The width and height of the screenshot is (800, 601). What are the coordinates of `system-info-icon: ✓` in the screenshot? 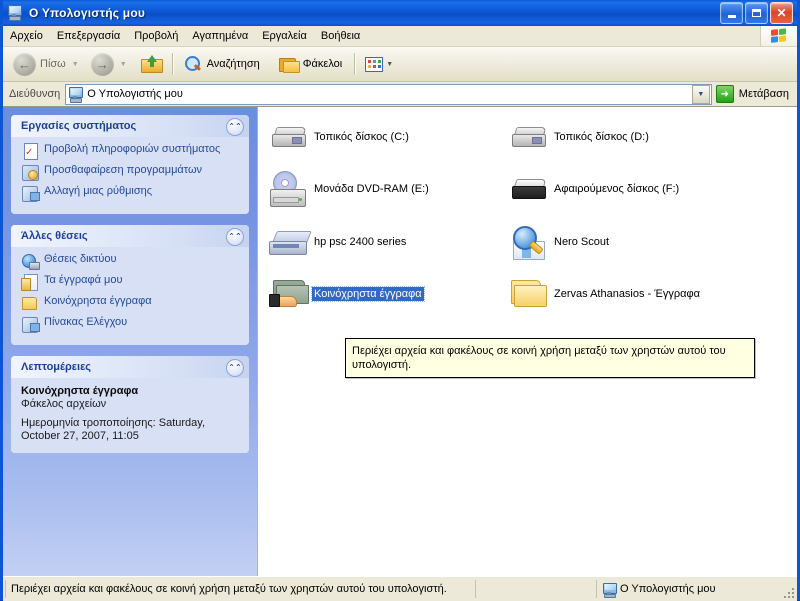 It's located at (30, 151).